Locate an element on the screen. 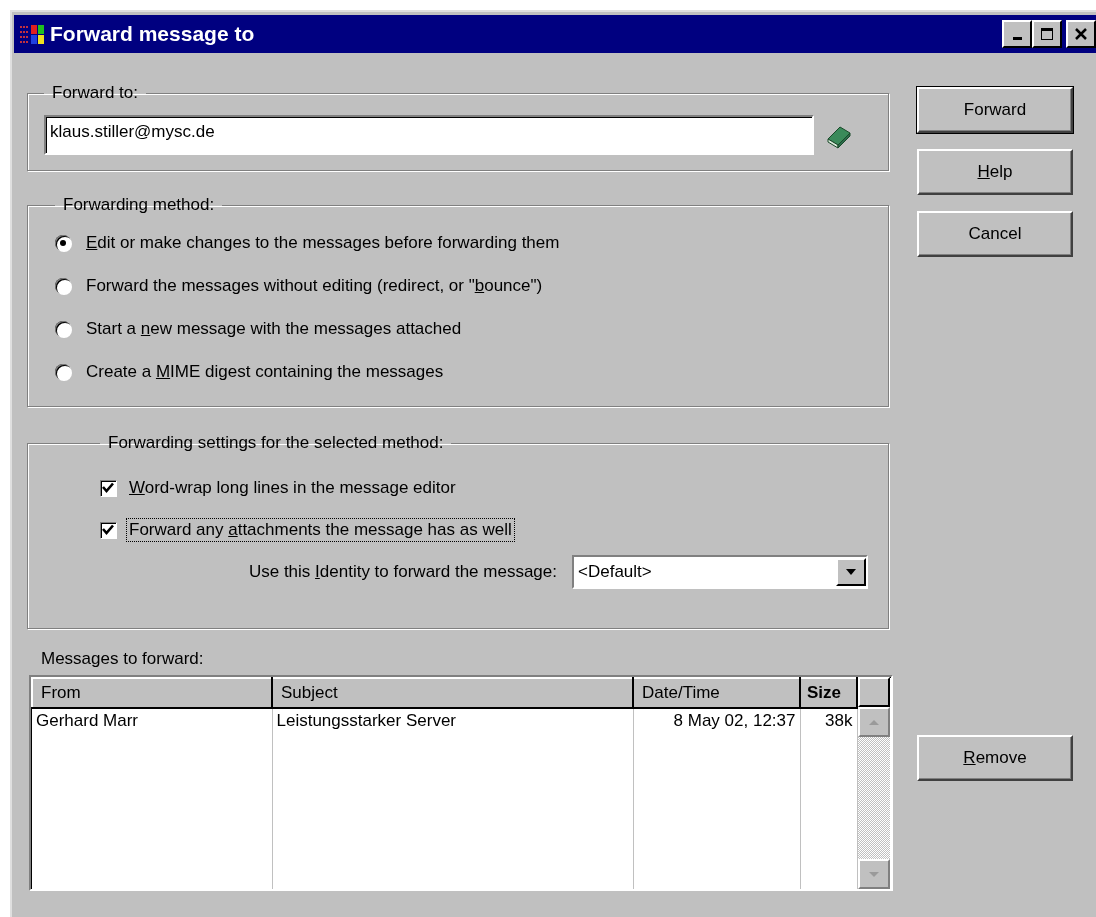  window-title: Forward message to is located at coordinates (153, 34).